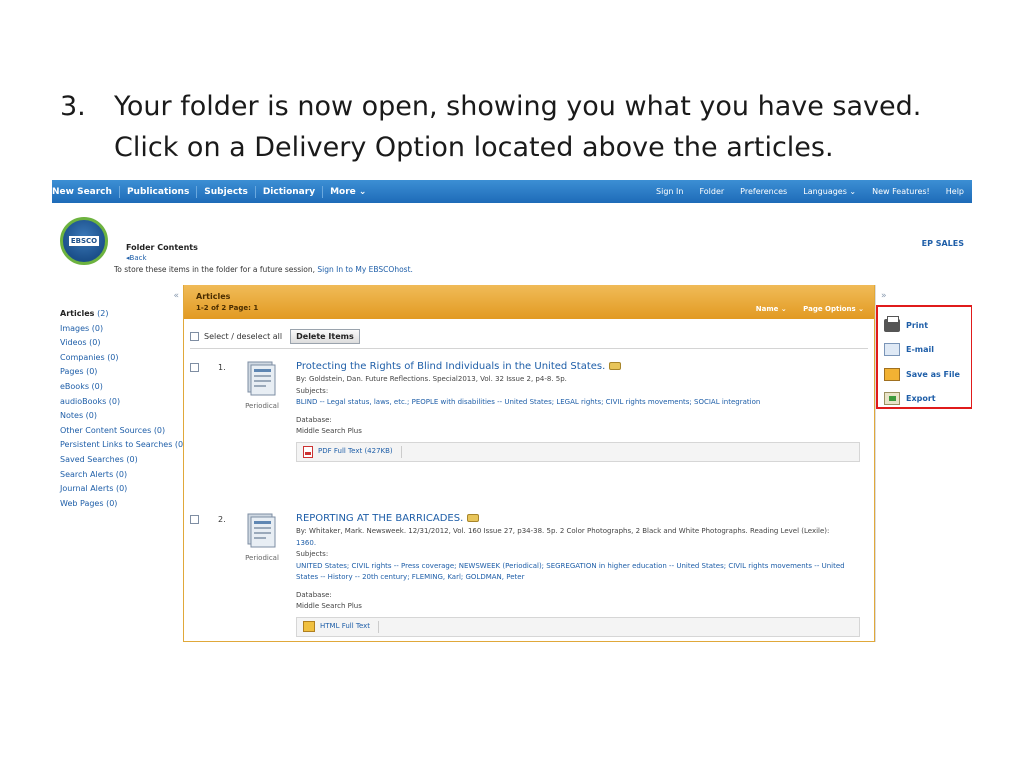 Image resolution: width=1024 pixels, height=768 pixels. Describe the element at coordinates (923, 463) in the screenshot. I see `right-sidebar: » Print E-mail Save as File Export` at that location.